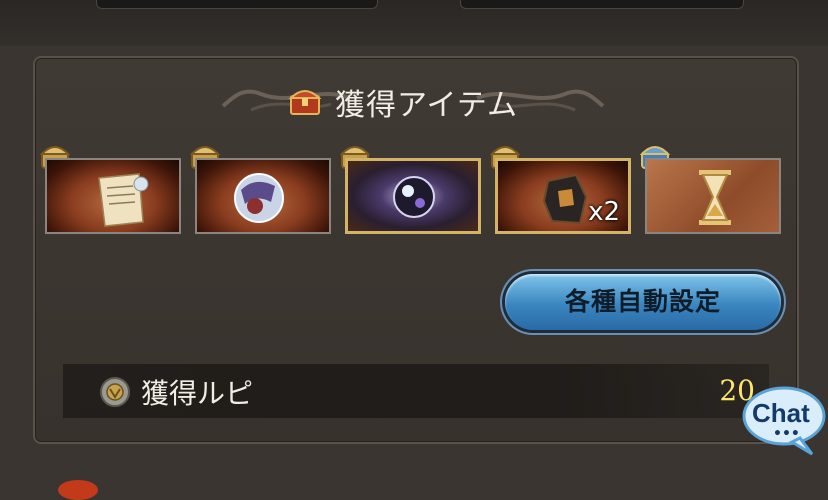  I want to click on top-slot-right, so click(602, 4).